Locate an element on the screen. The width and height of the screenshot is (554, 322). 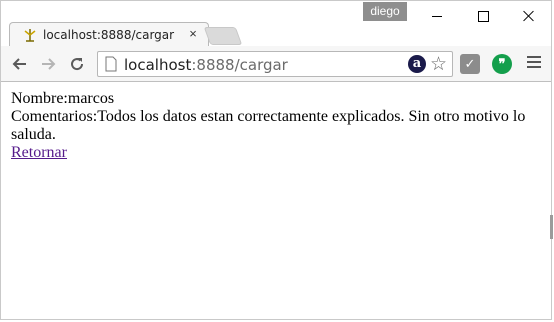
minimize-icon is located at coordinates (437, 16).